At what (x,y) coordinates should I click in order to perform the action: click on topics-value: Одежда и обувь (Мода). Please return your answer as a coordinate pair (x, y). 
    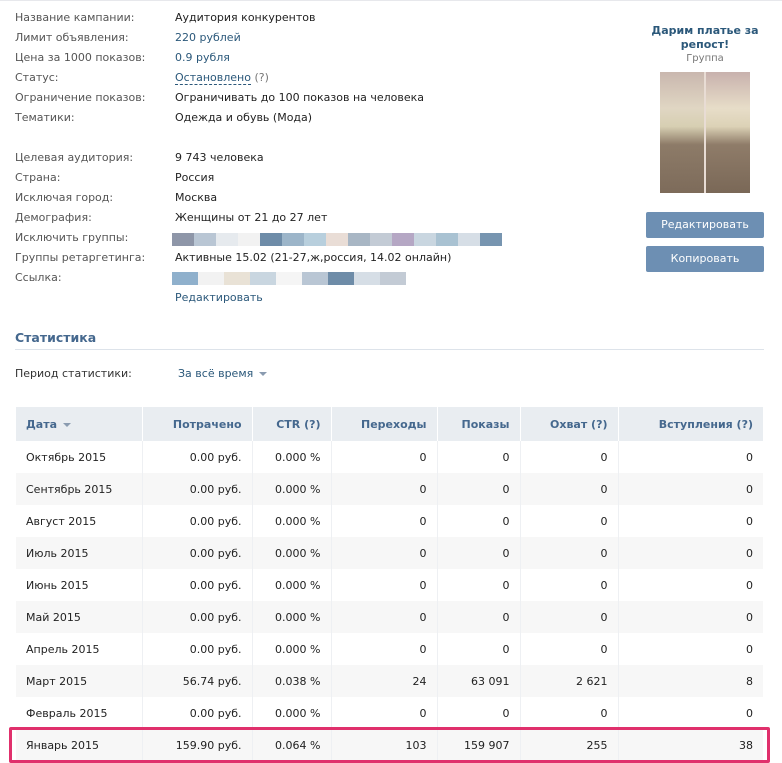
    Looking at the image, I should click on (244, 117).